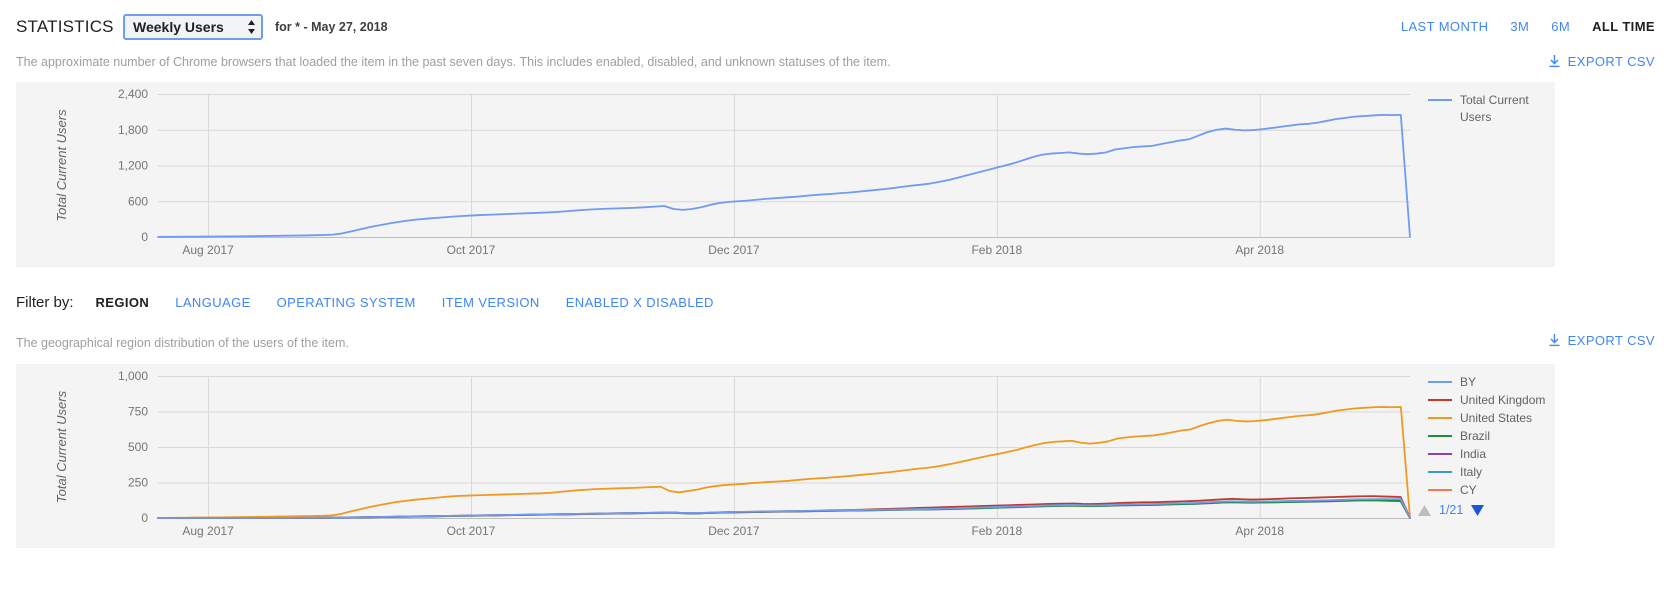 The image size is (1671, 598). What do you see at coordinates (346, 302) in the screenshot?
I see `filter-tab-operating-system: OPERATING SYSTEM` at bounding box center [346, 302].